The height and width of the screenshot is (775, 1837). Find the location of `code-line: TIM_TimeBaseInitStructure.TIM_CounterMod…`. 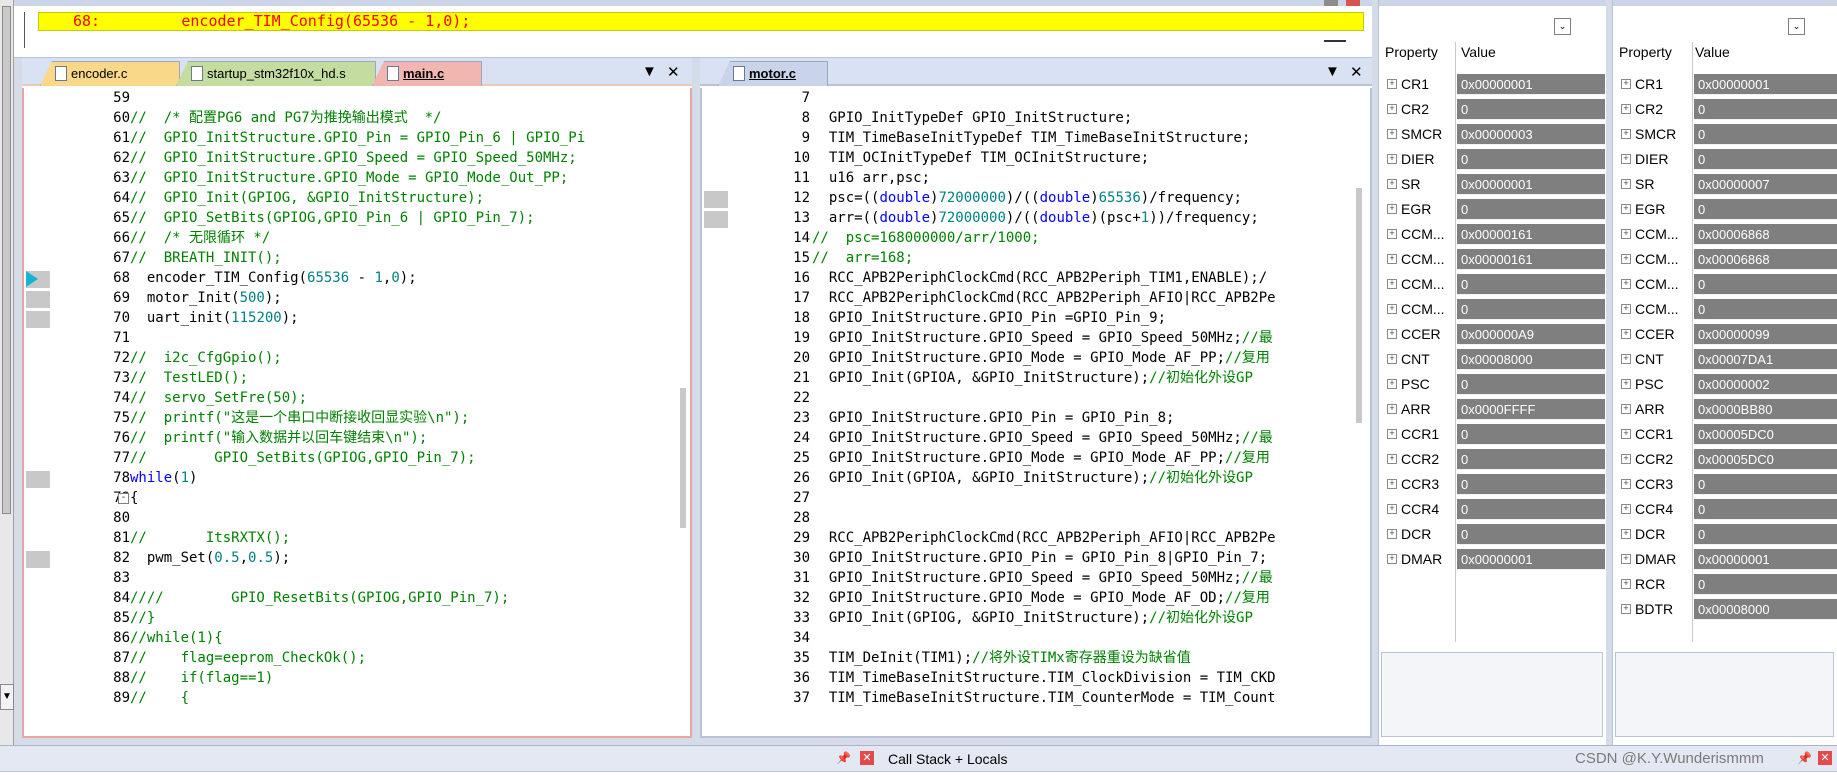

code-line: TIM_TimeBaseInitStructure.TIM_CounterMod… is located at coordinates (1044, 698).